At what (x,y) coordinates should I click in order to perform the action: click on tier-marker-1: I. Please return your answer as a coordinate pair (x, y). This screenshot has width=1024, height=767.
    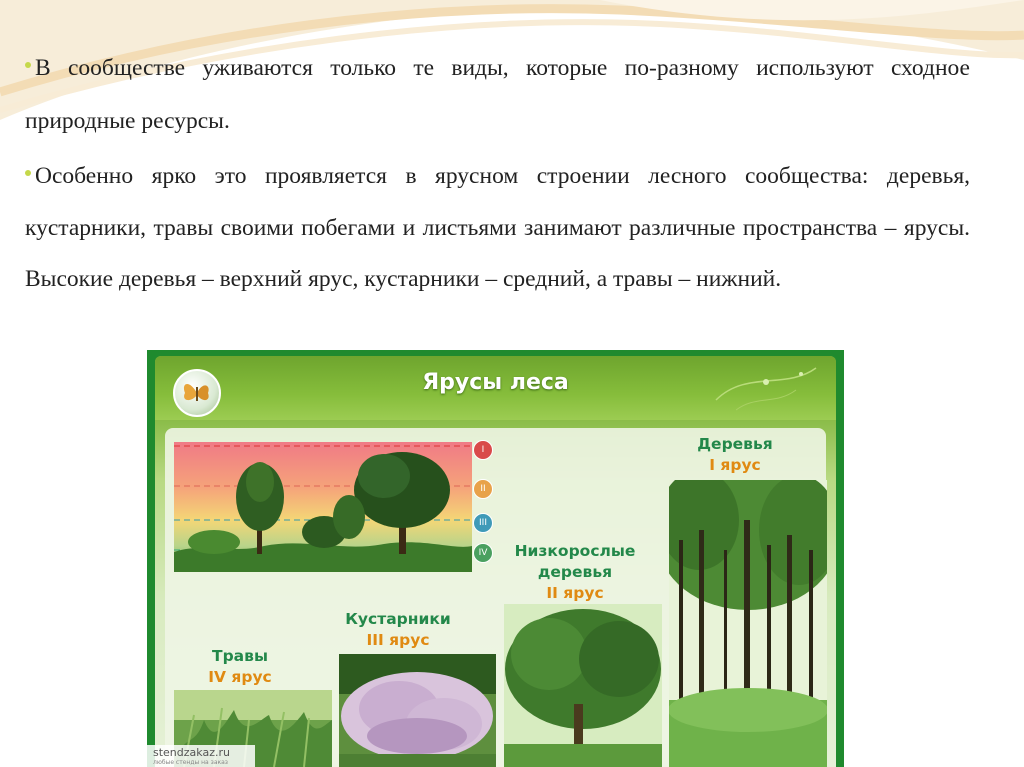
    Looking at the image, I should click on (483, 450).